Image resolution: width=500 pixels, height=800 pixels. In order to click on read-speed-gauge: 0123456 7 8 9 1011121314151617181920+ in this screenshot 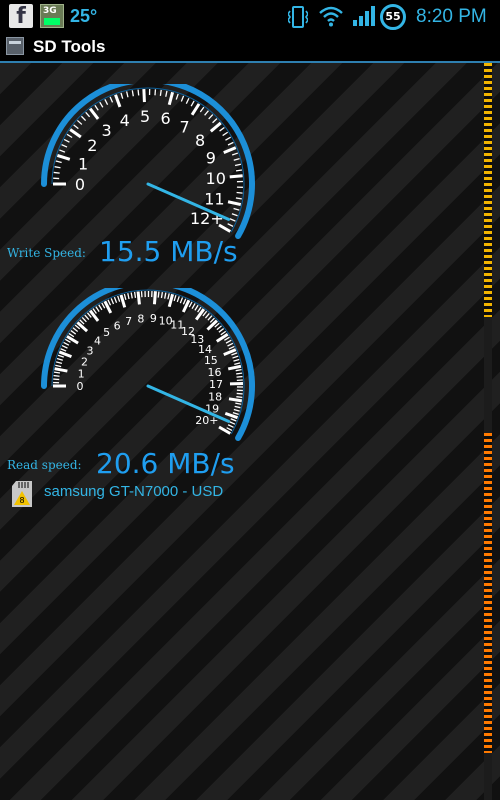, I will do `click(148, 364)`.